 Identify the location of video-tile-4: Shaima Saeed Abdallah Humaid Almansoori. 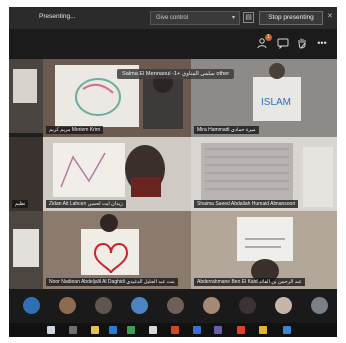
(264, 174).